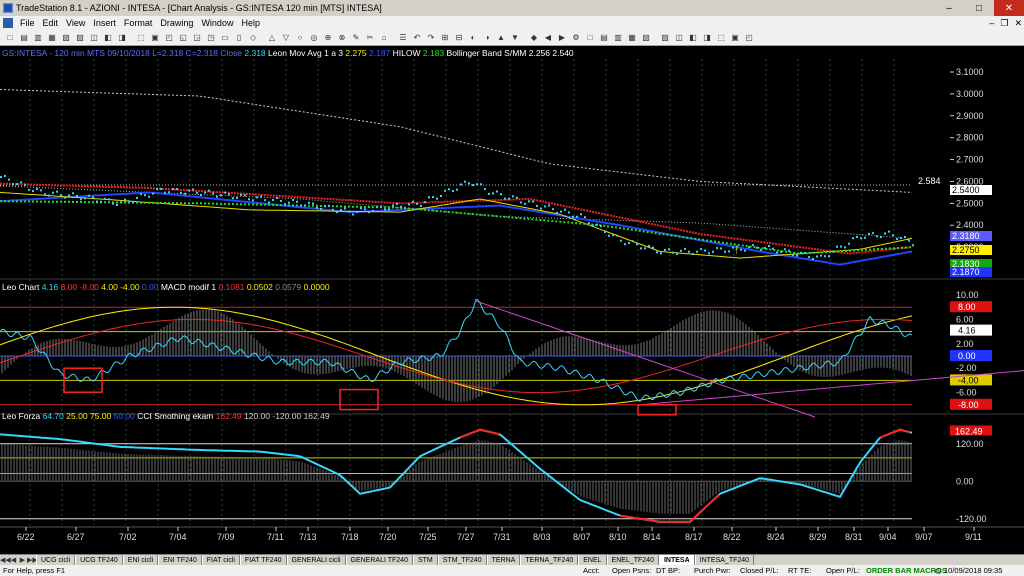 This screenshot has height=576, width=1024. What do you see at coordinates (970, 116) in the screenshot?
I see `price-tick-label: 2.9000` at bounding box center [970, 116].